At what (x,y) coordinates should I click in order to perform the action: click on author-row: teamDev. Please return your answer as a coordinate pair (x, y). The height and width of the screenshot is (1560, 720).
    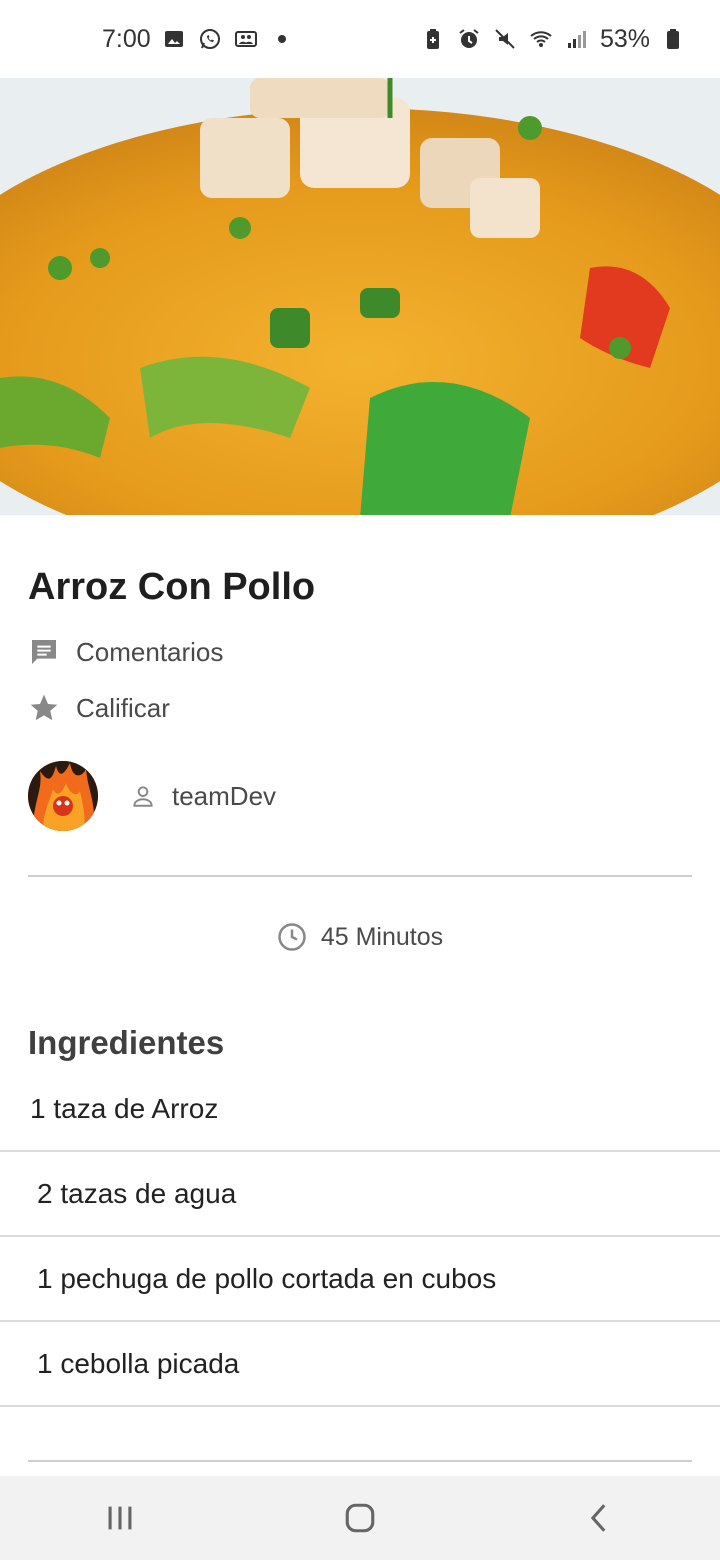
    Looking at the image, I should click on (152, 796).